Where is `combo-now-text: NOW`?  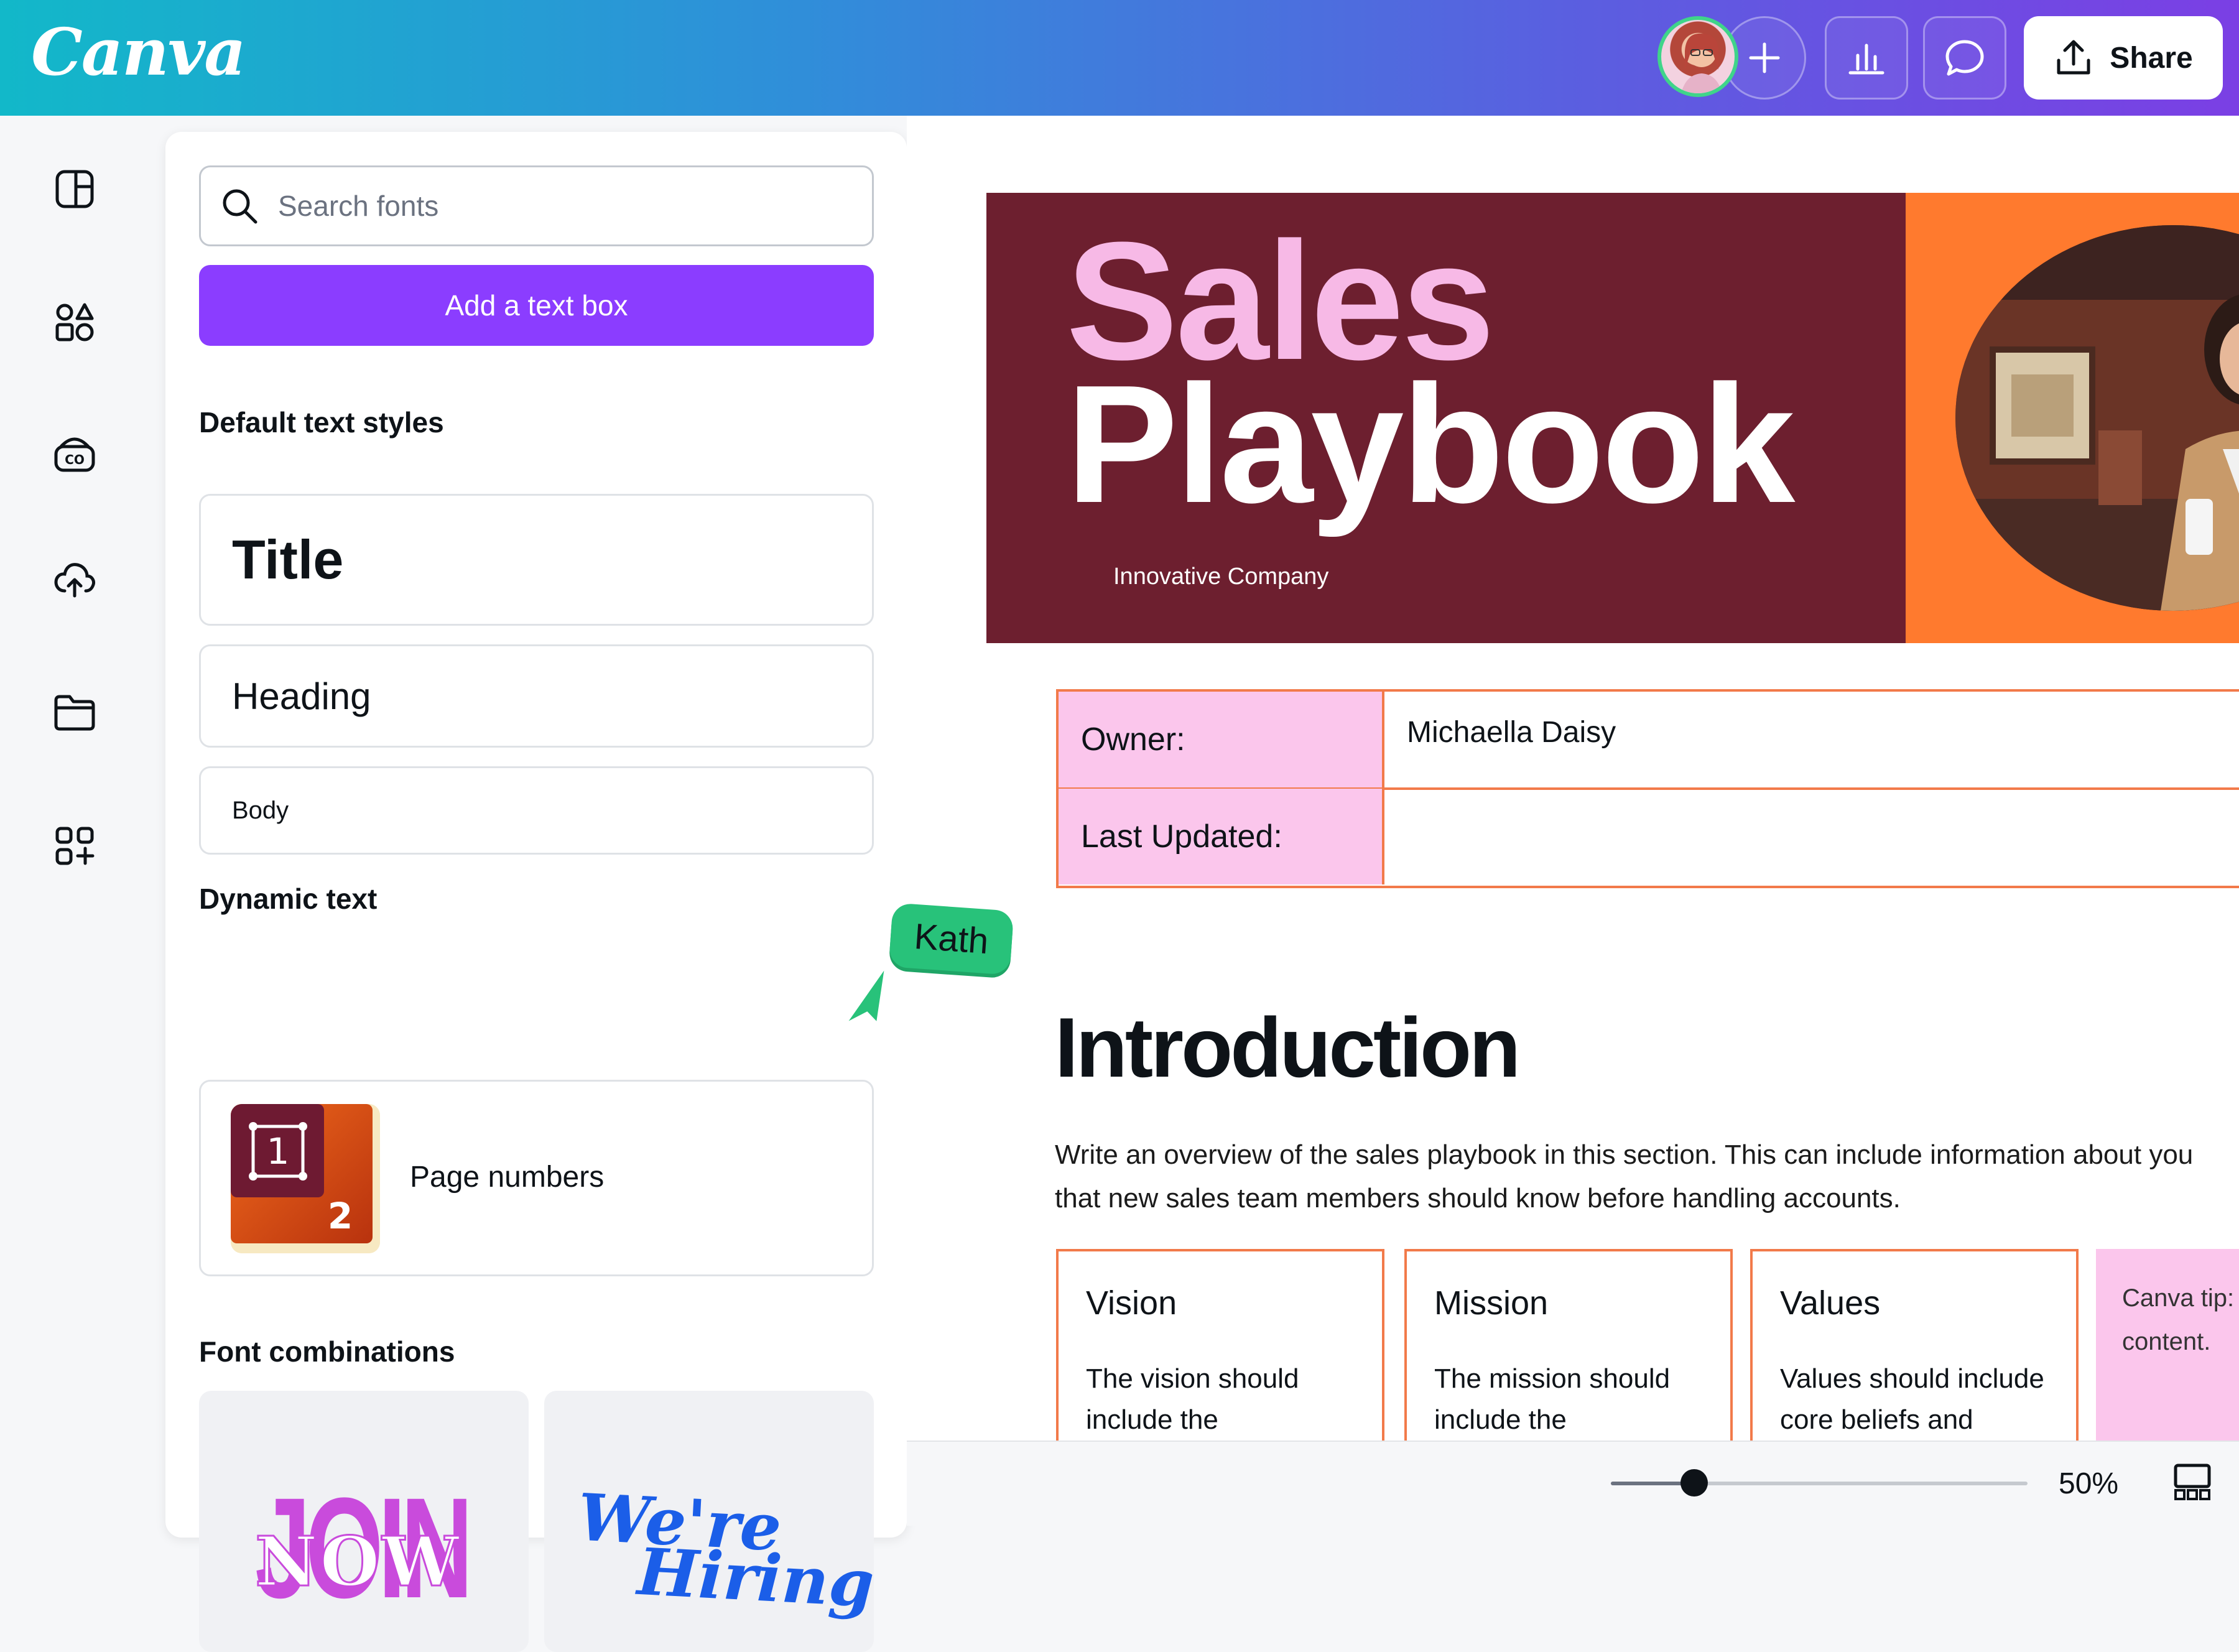
combo-now-text: NOW is located at coordinates (357, 1562).